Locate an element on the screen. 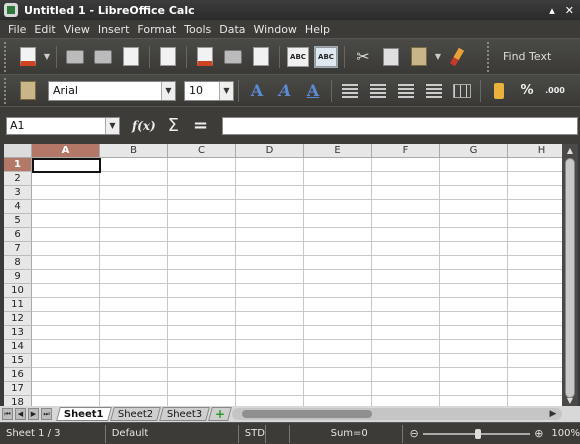 This screenshot has height=444, width=580. add-sheet-button: + is located at coordinates (220, 414).